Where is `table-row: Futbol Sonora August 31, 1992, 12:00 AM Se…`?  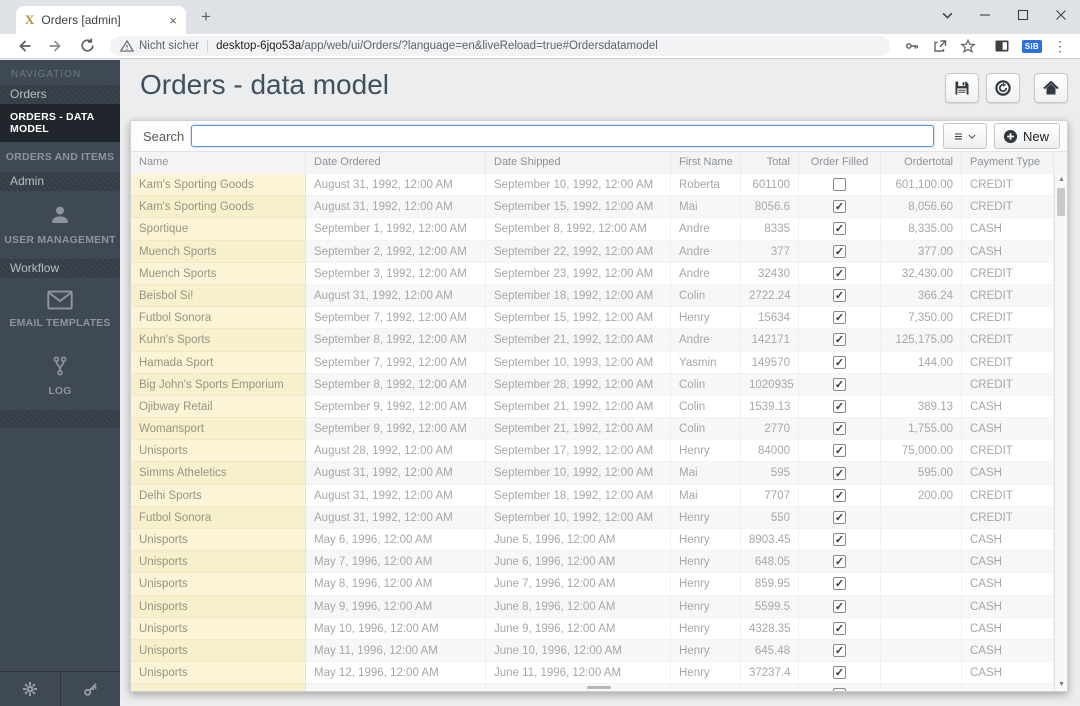 table-row: Futbol Sonora August 31, 1992, 12:00 AM Se… is located at coordinates (592, 517).